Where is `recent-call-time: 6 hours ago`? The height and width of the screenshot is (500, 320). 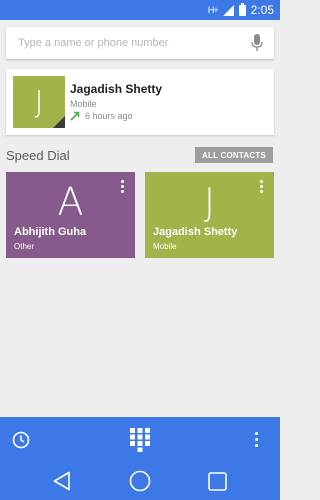
recent-call-time: 6 hours ago is located at coordinates (109, 116).